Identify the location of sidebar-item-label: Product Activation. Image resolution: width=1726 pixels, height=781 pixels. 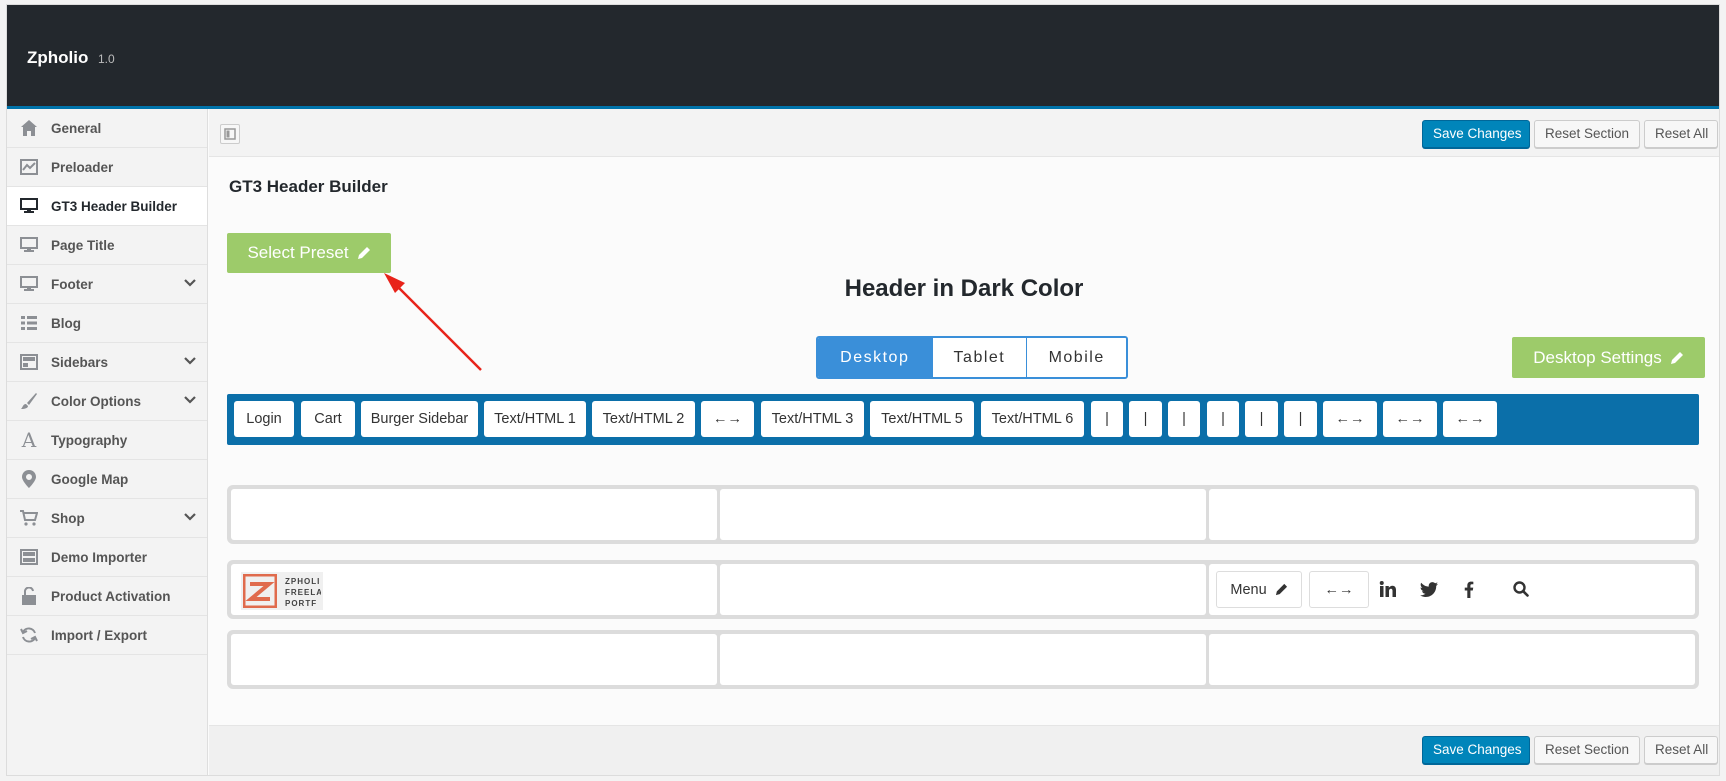
(111, 596).